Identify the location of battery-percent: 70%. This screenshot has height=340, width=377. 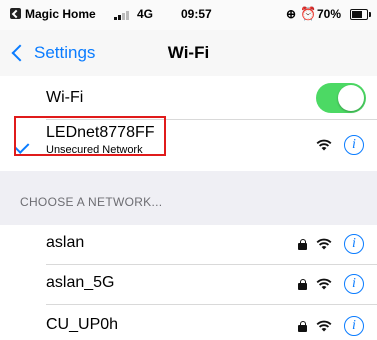
(329, 14).